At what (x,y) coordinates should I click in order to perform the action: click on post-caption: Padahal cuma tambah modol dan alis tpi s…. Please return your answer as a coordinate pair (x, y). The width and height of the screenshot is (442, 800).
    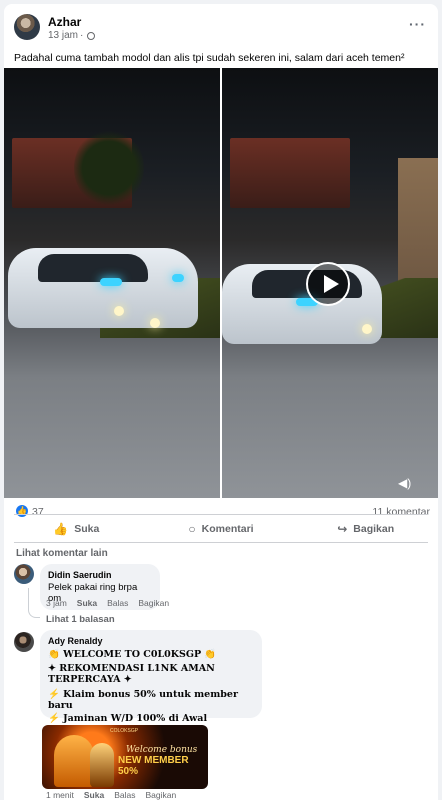
    Looking at the image, I should click on (209, 58).